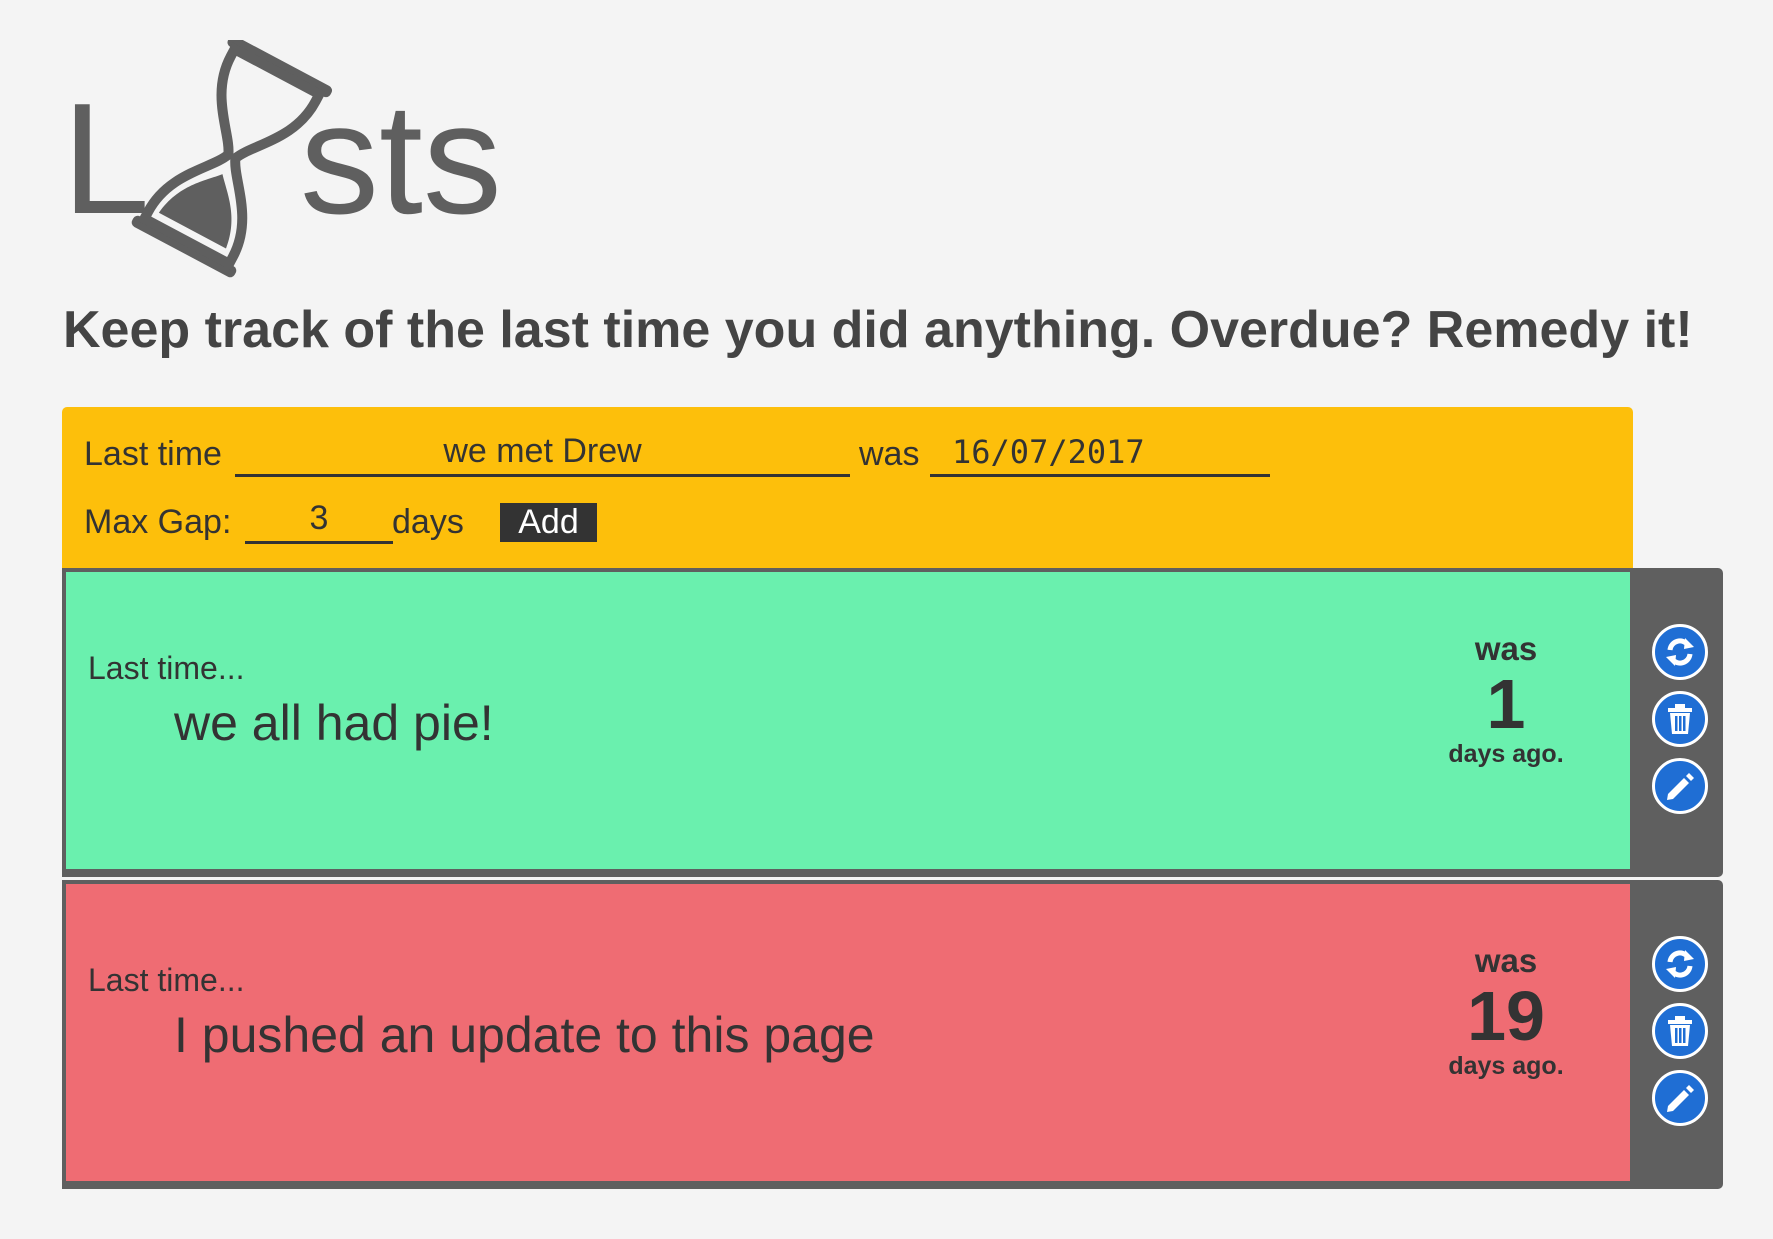  Describe the element at coordinates (158, 522) in the screenshot. I see `max-gap-label: Max Gap:` at that location.